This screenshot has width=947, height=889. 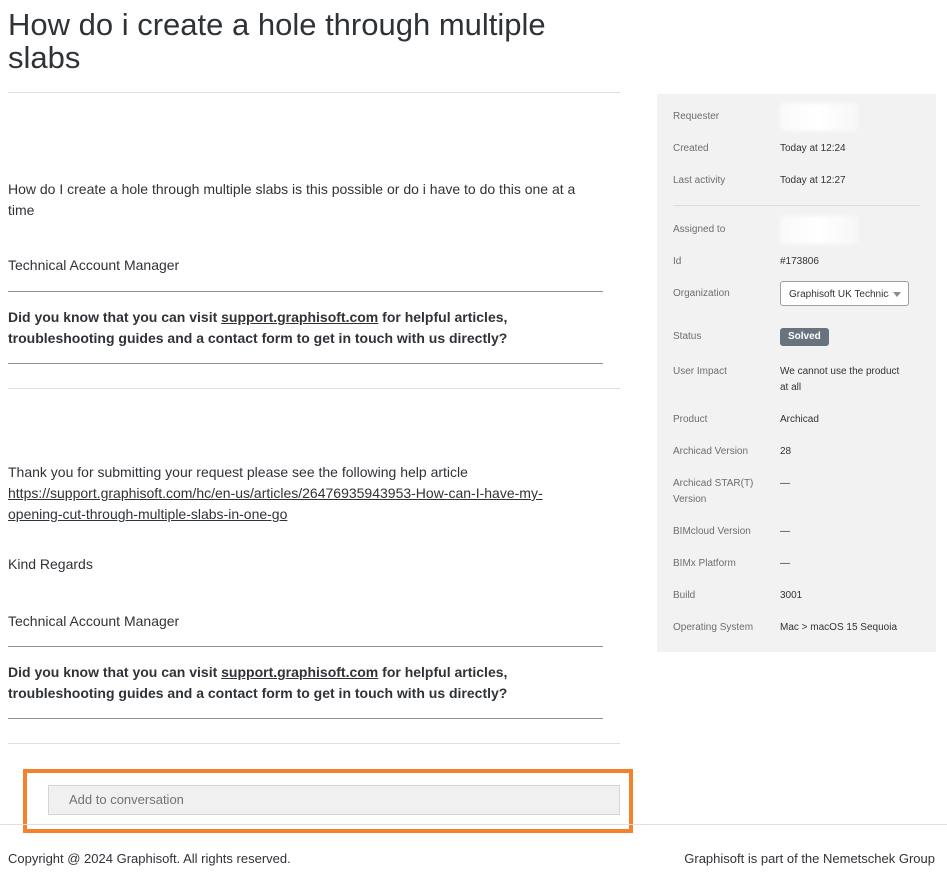 What do you see at coordinates (813, 148) in the screenshot?
I see `created-value: Today at 12:24` at bounding box center [813, 148].